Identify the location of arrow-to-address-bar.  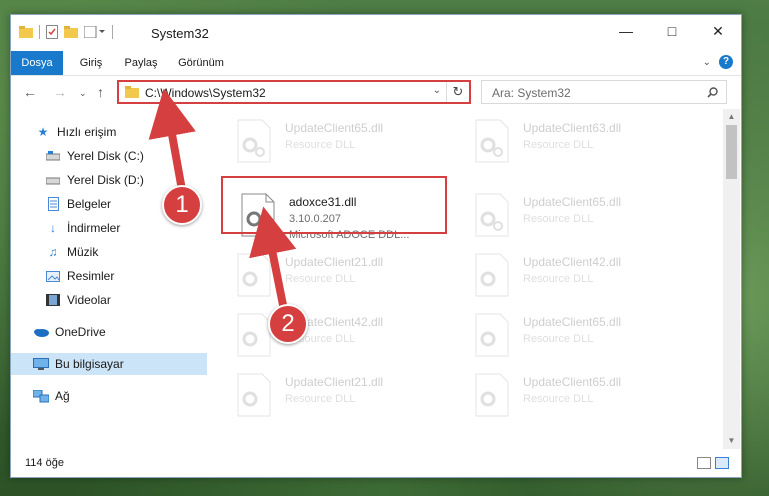
(172, 139).